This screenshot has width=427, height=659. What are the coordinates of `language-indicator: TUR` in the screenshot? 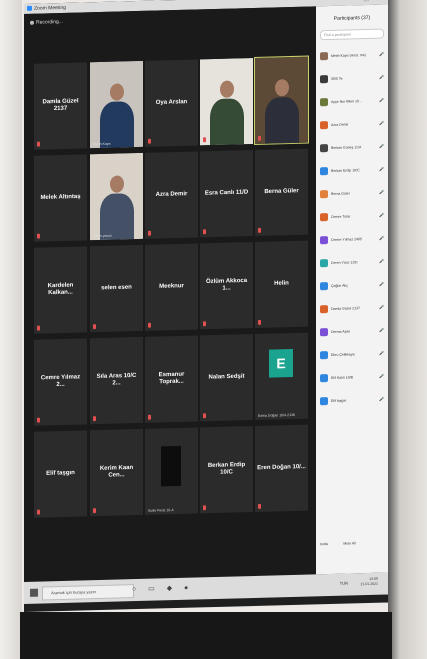 It's located at (344, 583).